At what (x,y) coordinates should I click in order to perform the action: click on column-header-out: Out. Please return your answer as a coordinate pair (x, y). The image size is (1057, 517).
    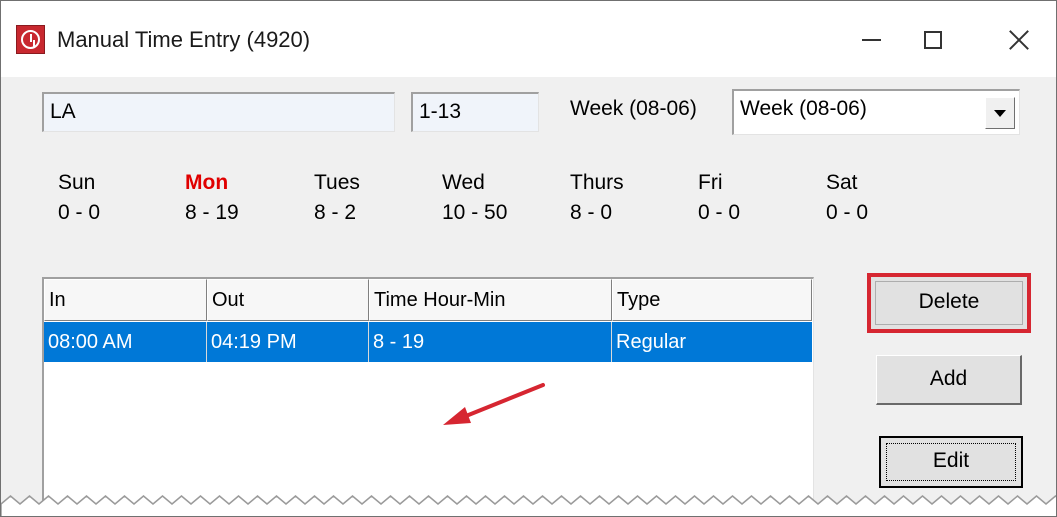
    Looking at the image, I should click on (288, 300).